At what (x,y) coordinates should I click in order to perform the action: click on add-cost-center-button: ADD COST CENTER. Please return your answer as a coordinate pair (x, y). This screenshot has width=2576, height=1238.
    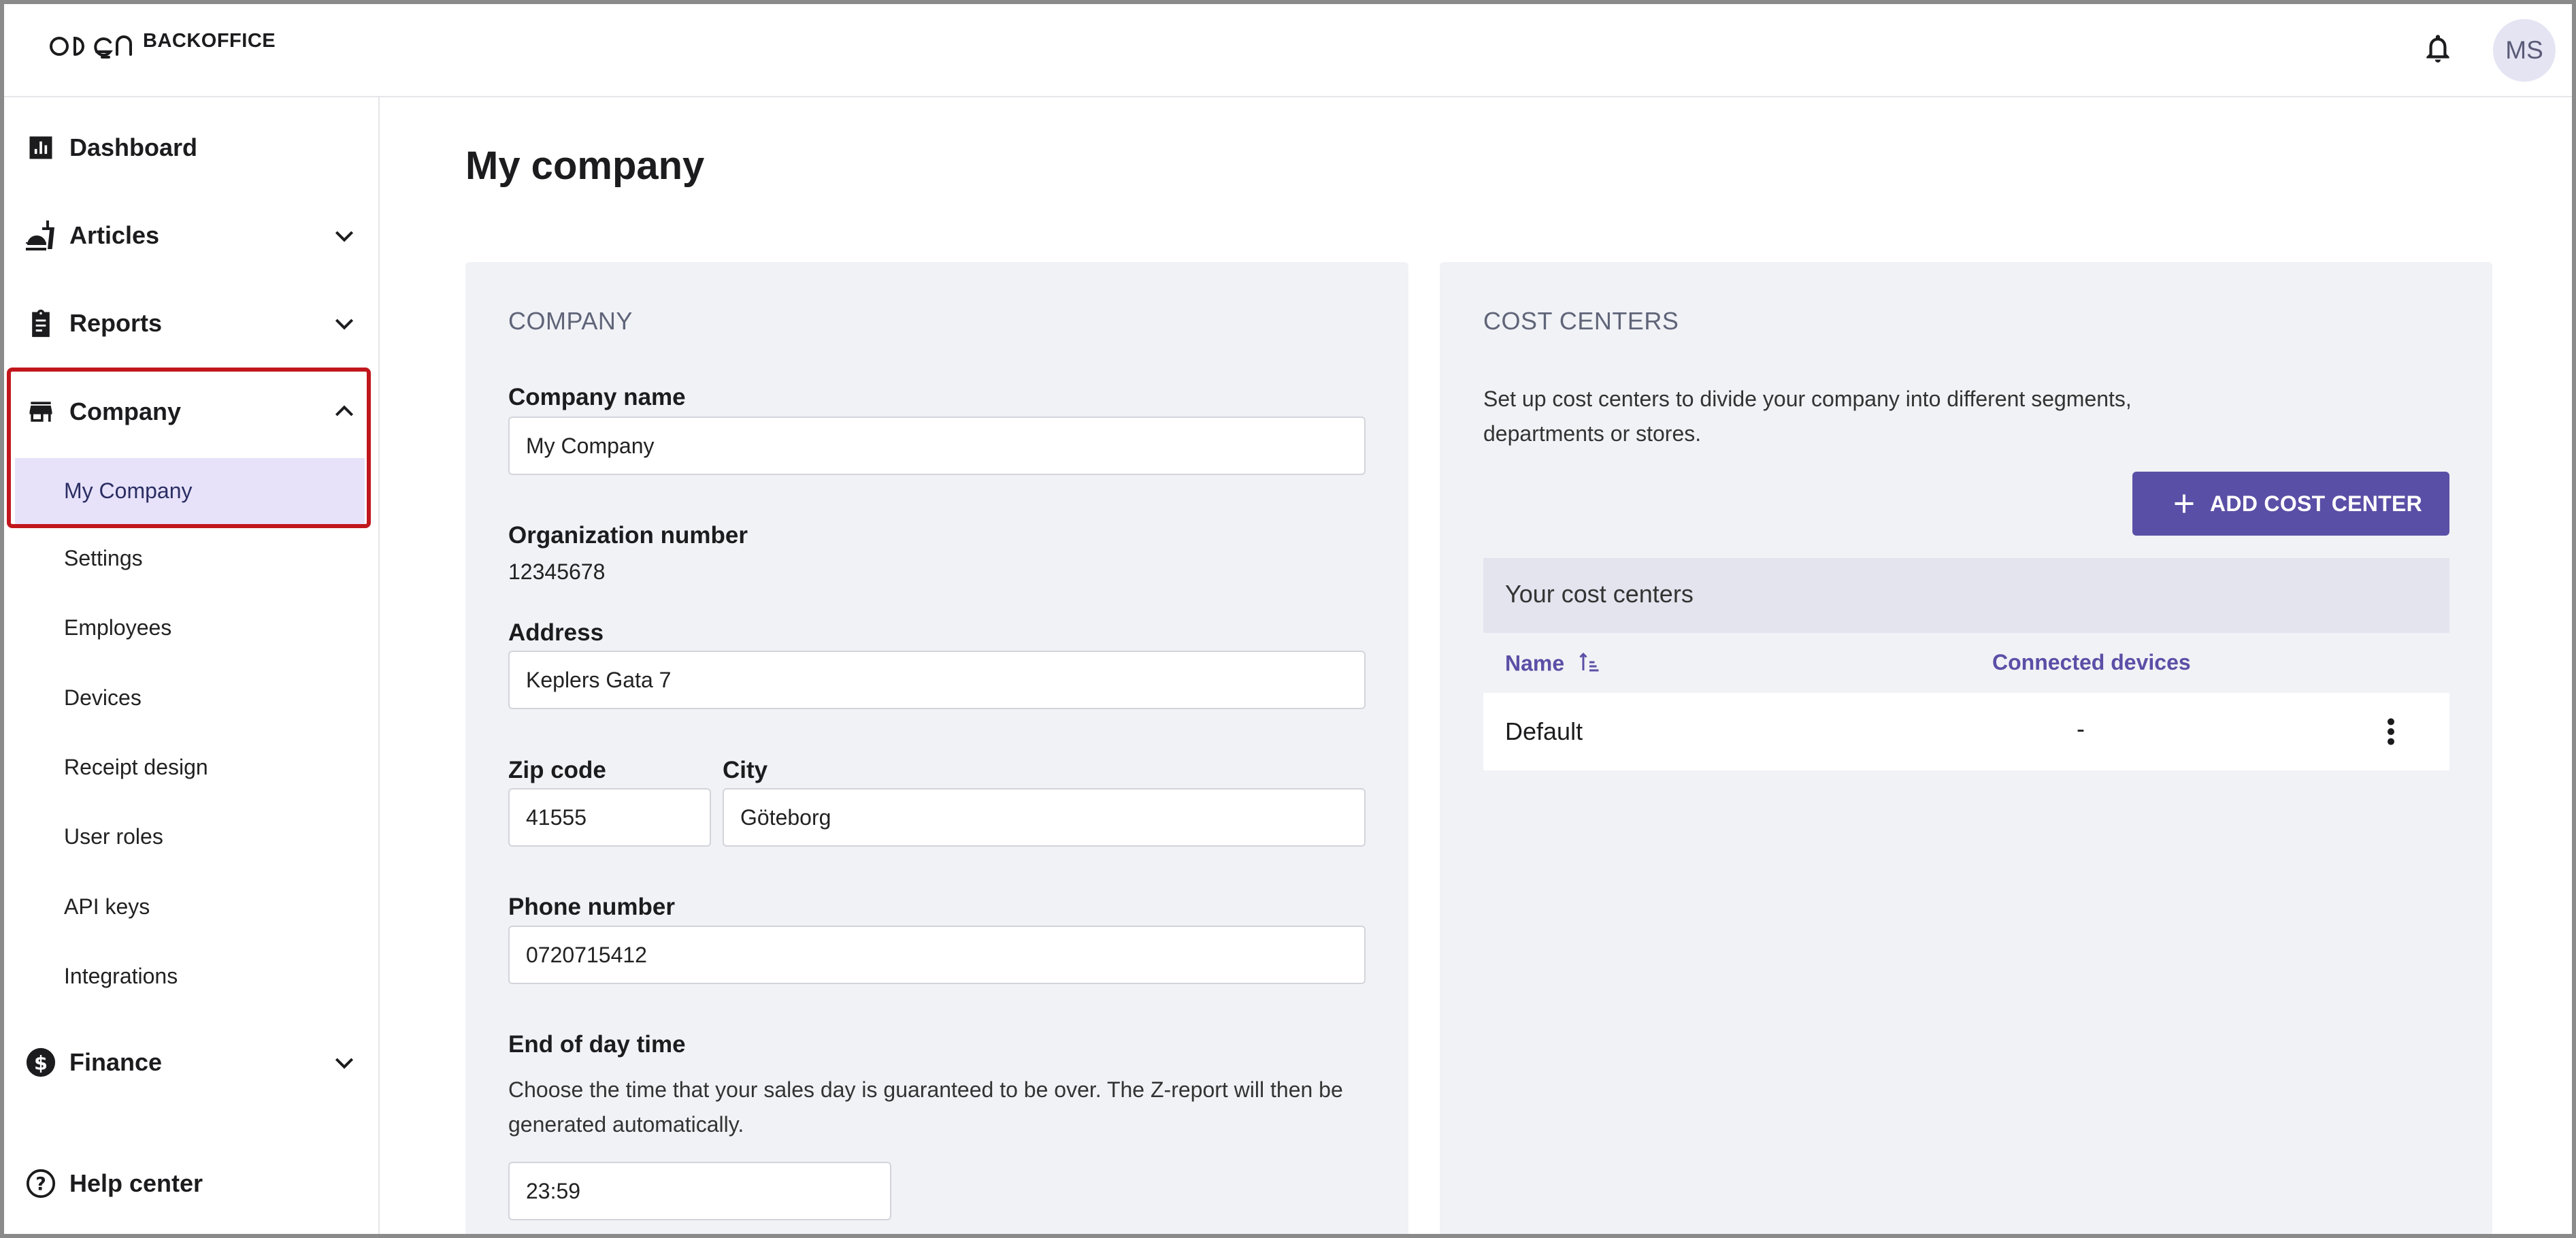
    Looking at the image, I should click on (2290, 504).